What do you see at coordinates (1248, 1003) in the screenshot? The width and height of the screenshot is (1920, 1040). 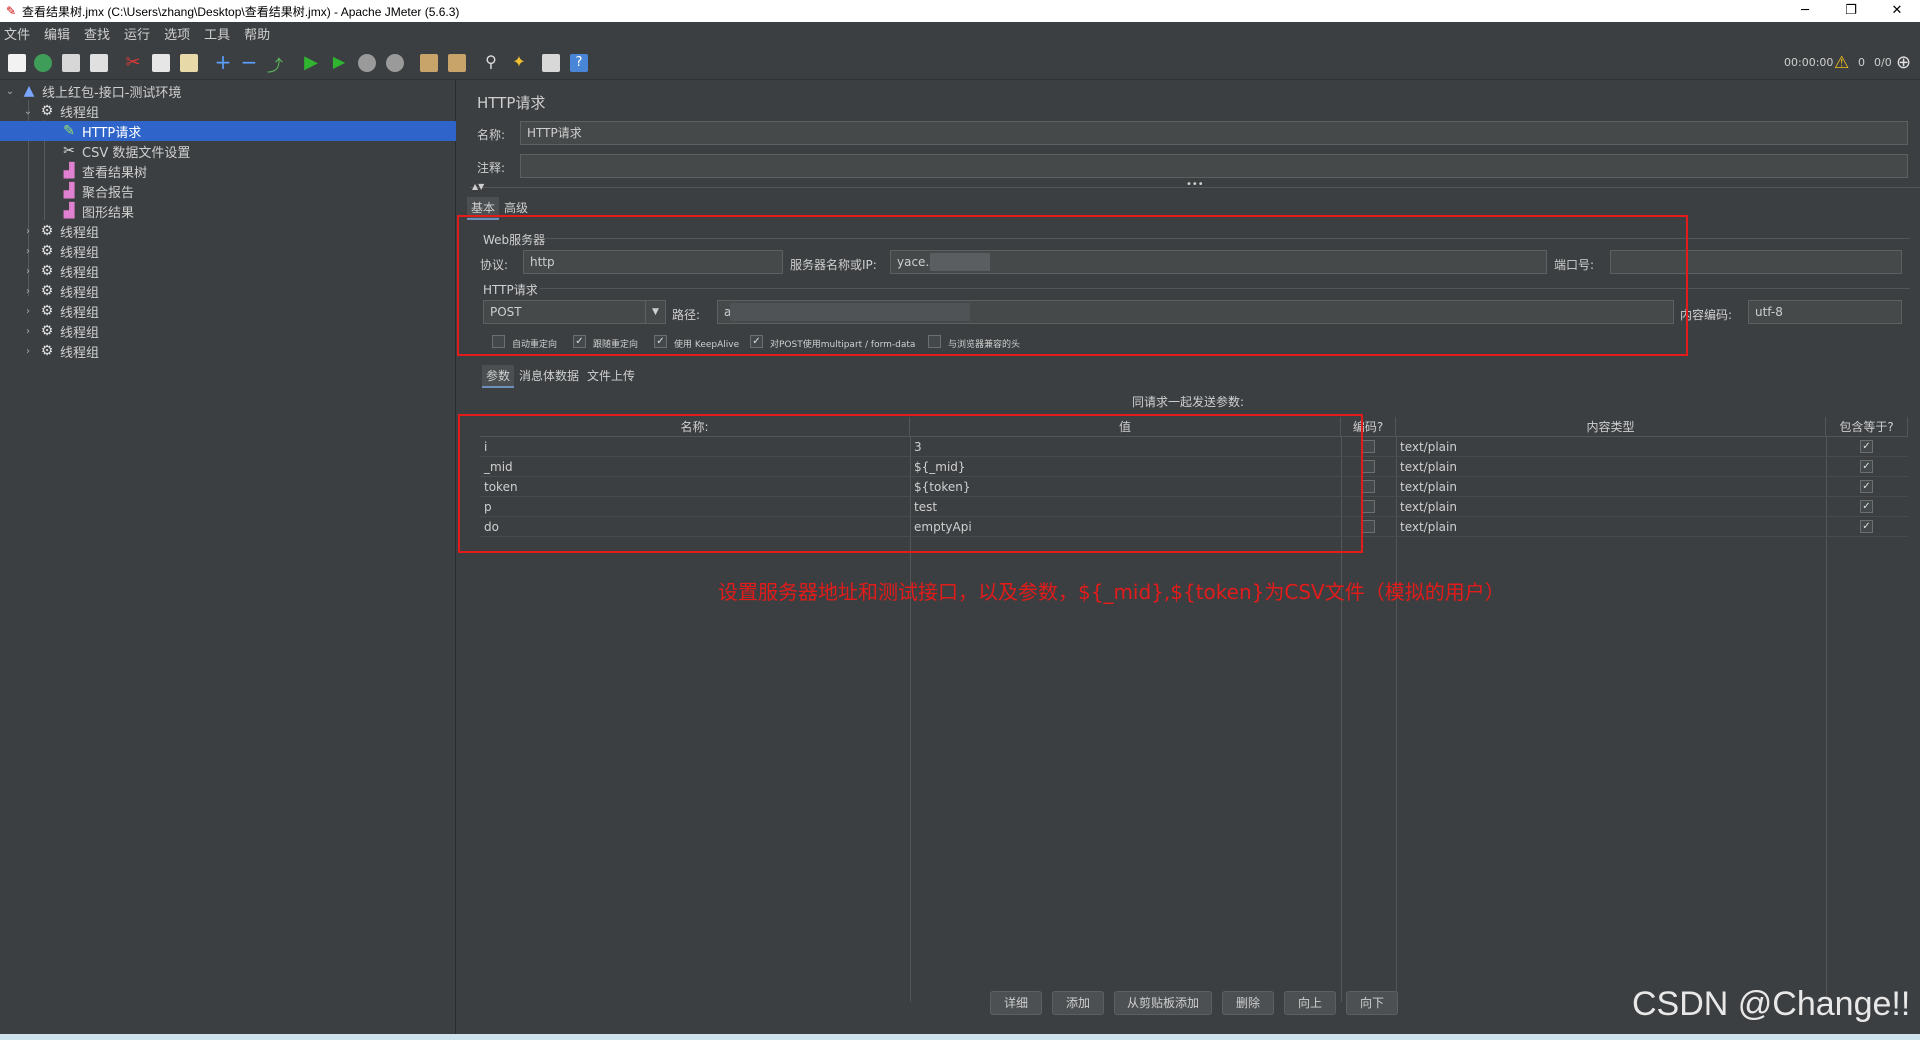 I see `delete-button: 删除` at bounding box center [1248, 1003].